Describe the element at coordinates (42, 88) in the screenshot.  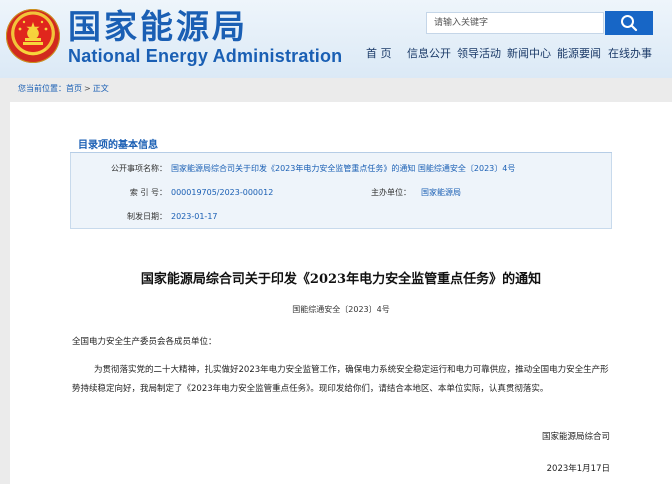
I see `breadcrumb-prefix: 您当前位置：` at that location.